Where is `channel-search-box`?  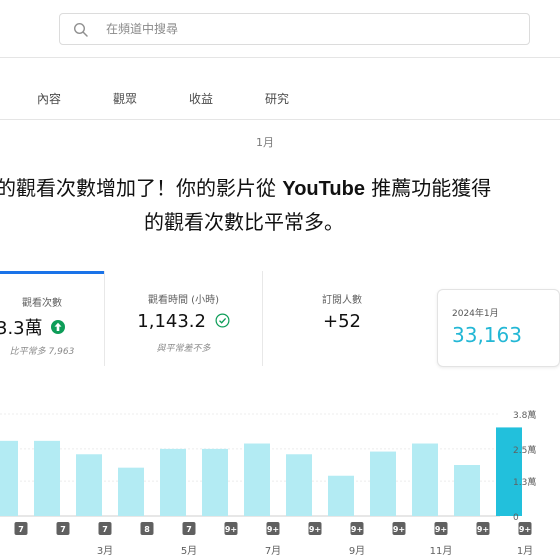
channel-search-box is located at coordinates (294, 29).